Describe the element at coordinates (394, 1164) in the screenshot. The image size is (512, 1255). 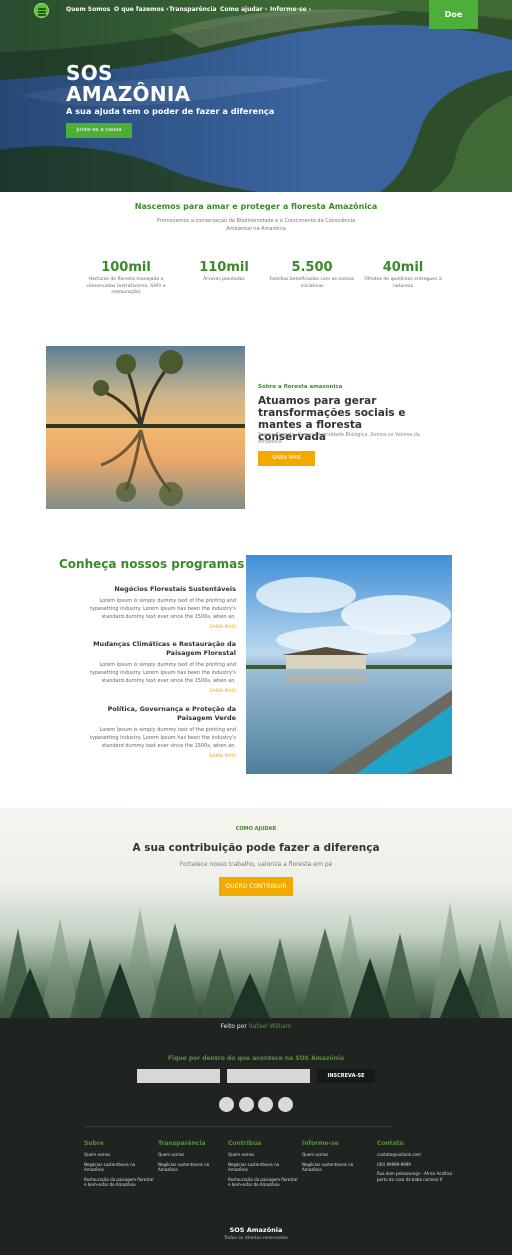
I see `contact-phone: (00) 99999-9999` at that location.